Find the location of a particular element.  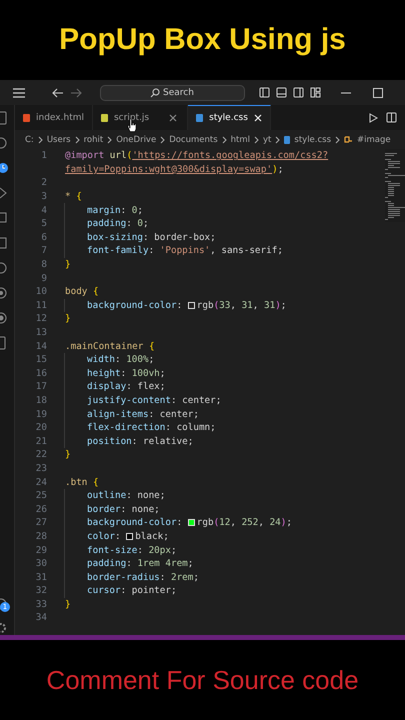

code-token: rgb is located at coordinates (205, 522).